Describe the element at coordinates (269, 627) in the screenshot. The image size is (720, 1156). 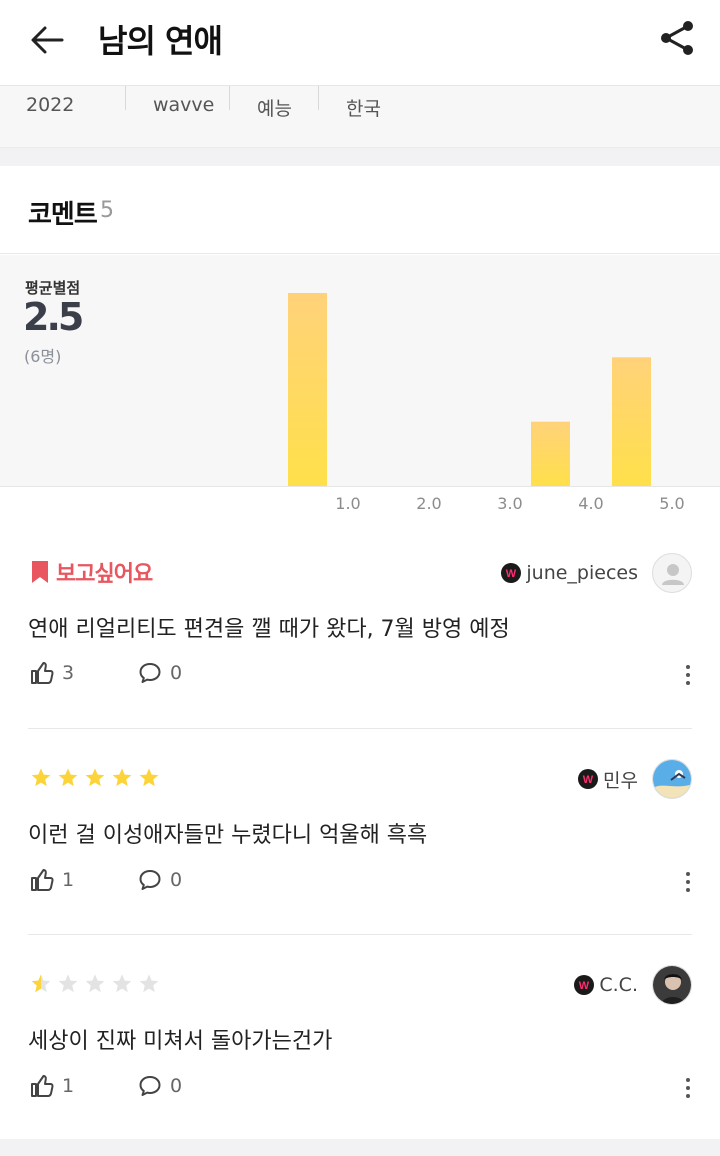
I see `comment-text: 연애 리얼리티도 편견을 깰 때가 왔다, 7월 방영 예정` at that location.